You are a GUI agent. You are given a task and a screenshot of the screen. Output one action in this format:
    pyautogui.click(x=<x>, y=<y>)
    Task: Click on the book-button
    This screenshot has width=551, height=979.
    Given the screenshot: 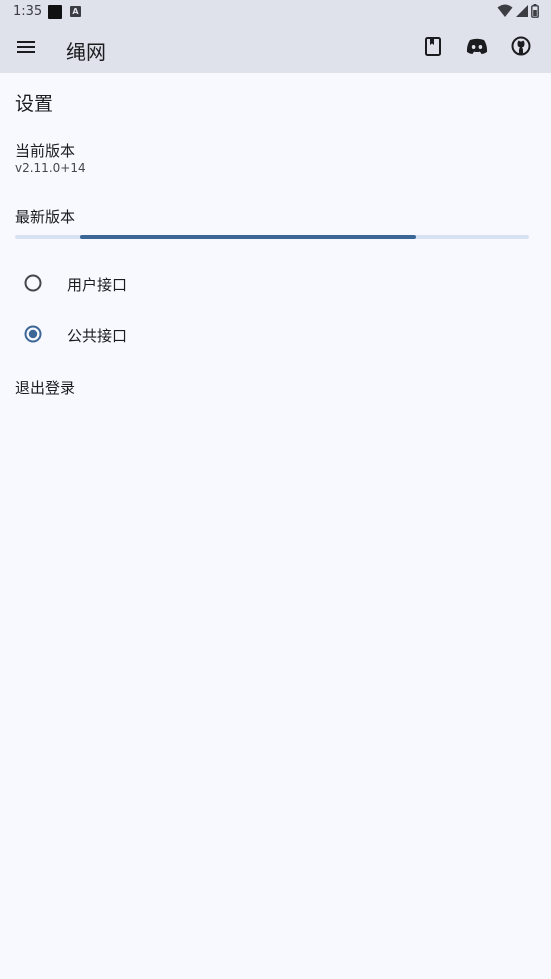 What is the action you would take?
    pyautogui.click(x=433, y=48)
    